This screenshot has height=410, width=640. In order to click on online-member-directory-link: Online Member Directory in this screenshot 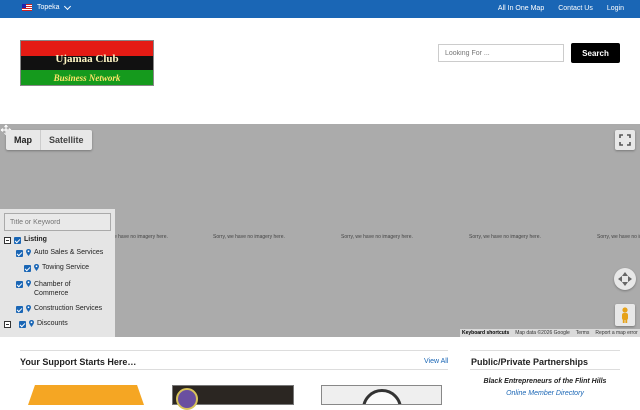, I will do `click(545, 393)`.